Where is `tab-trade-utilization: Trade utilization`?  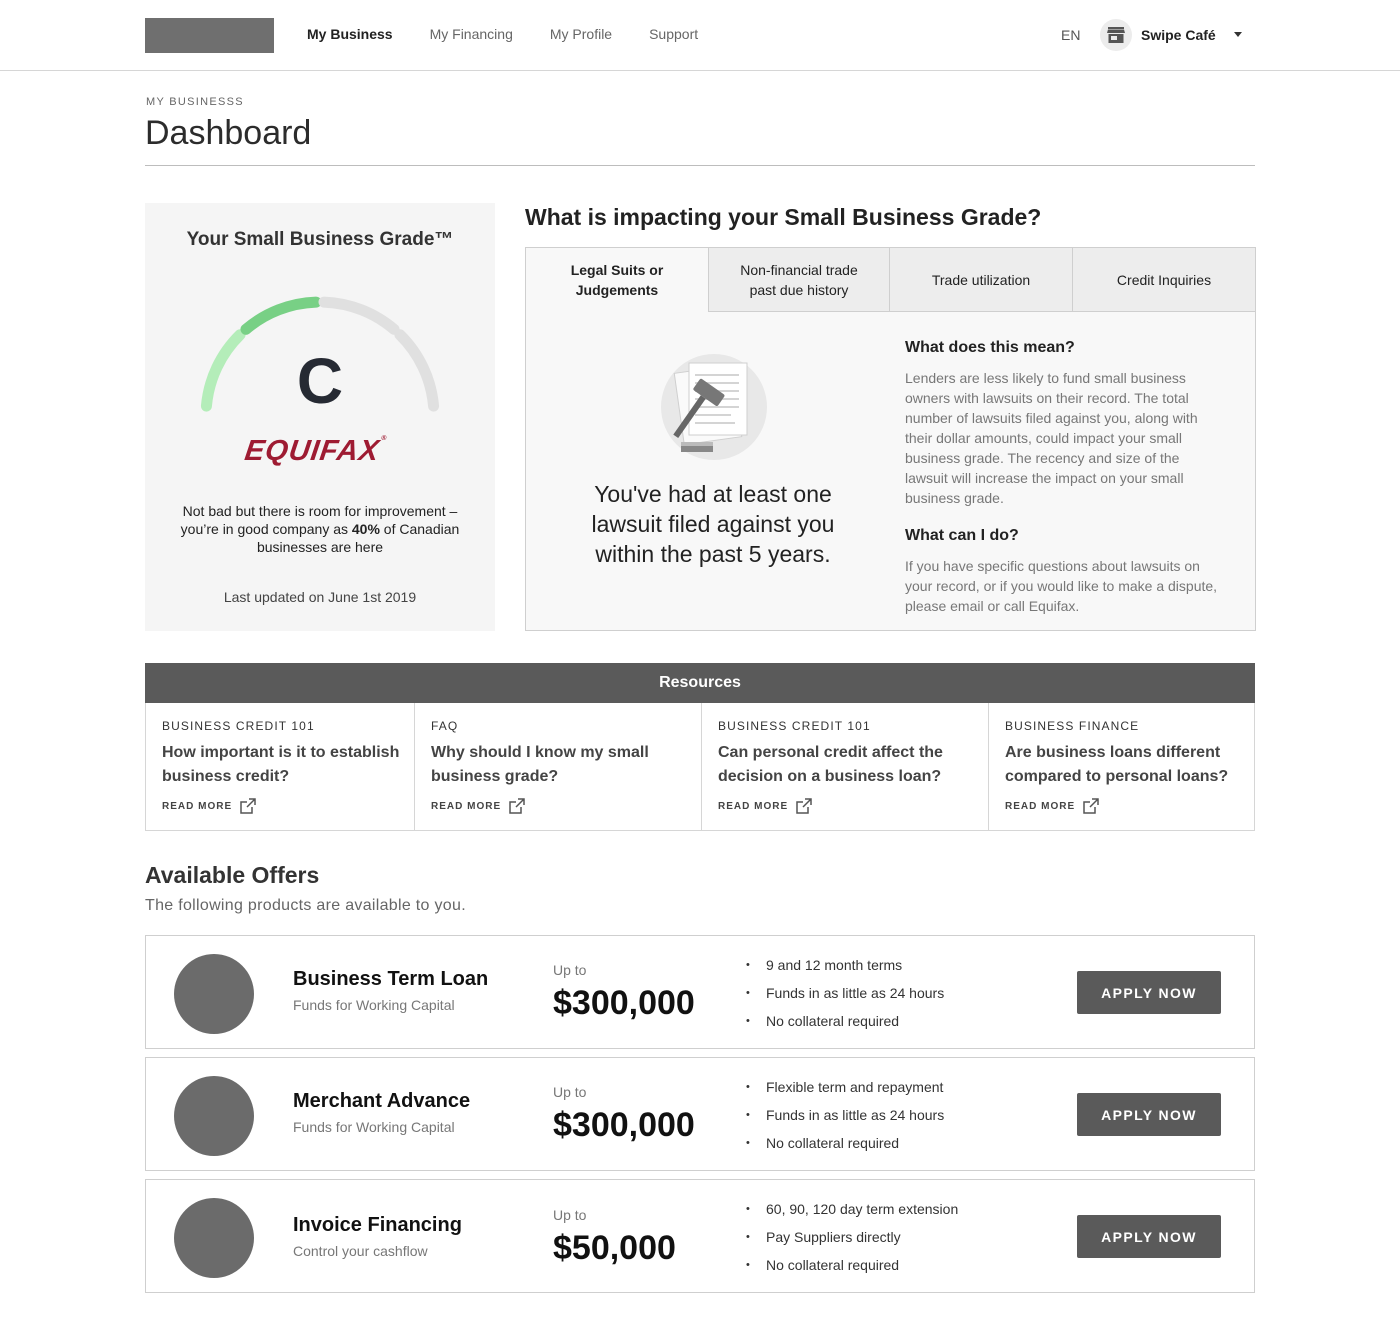 tab-trade-utilization: Trade utilization is located at coordinates (981, 280).